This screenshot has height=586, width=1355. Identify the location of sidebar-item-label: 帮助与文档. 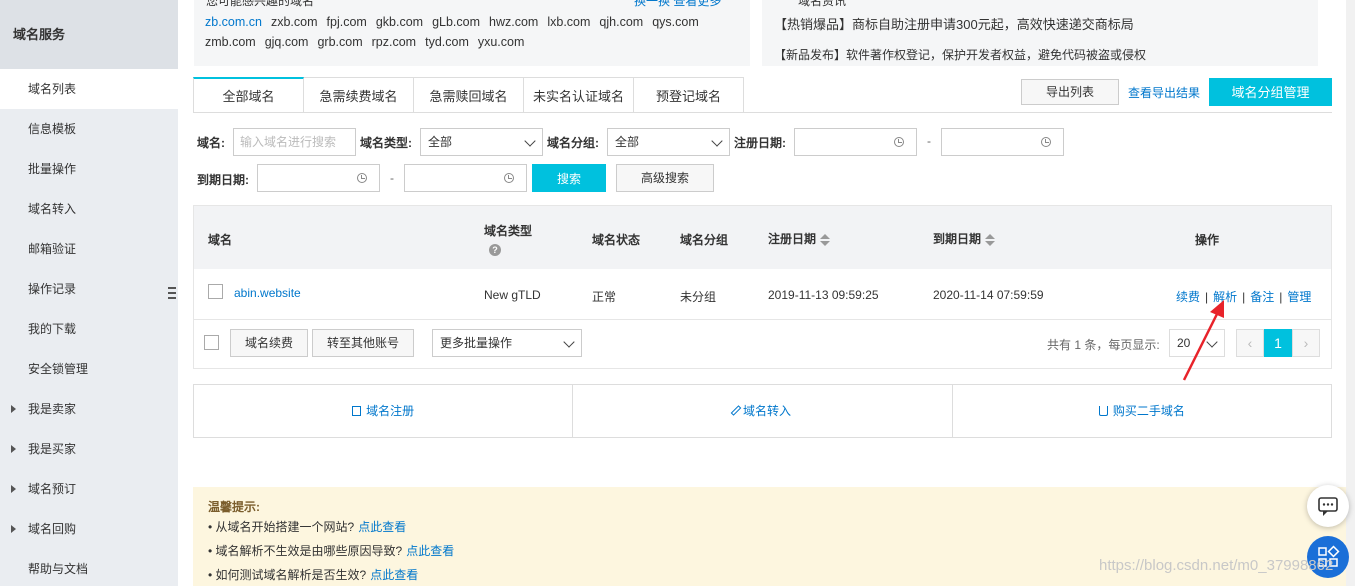
(58, 569).